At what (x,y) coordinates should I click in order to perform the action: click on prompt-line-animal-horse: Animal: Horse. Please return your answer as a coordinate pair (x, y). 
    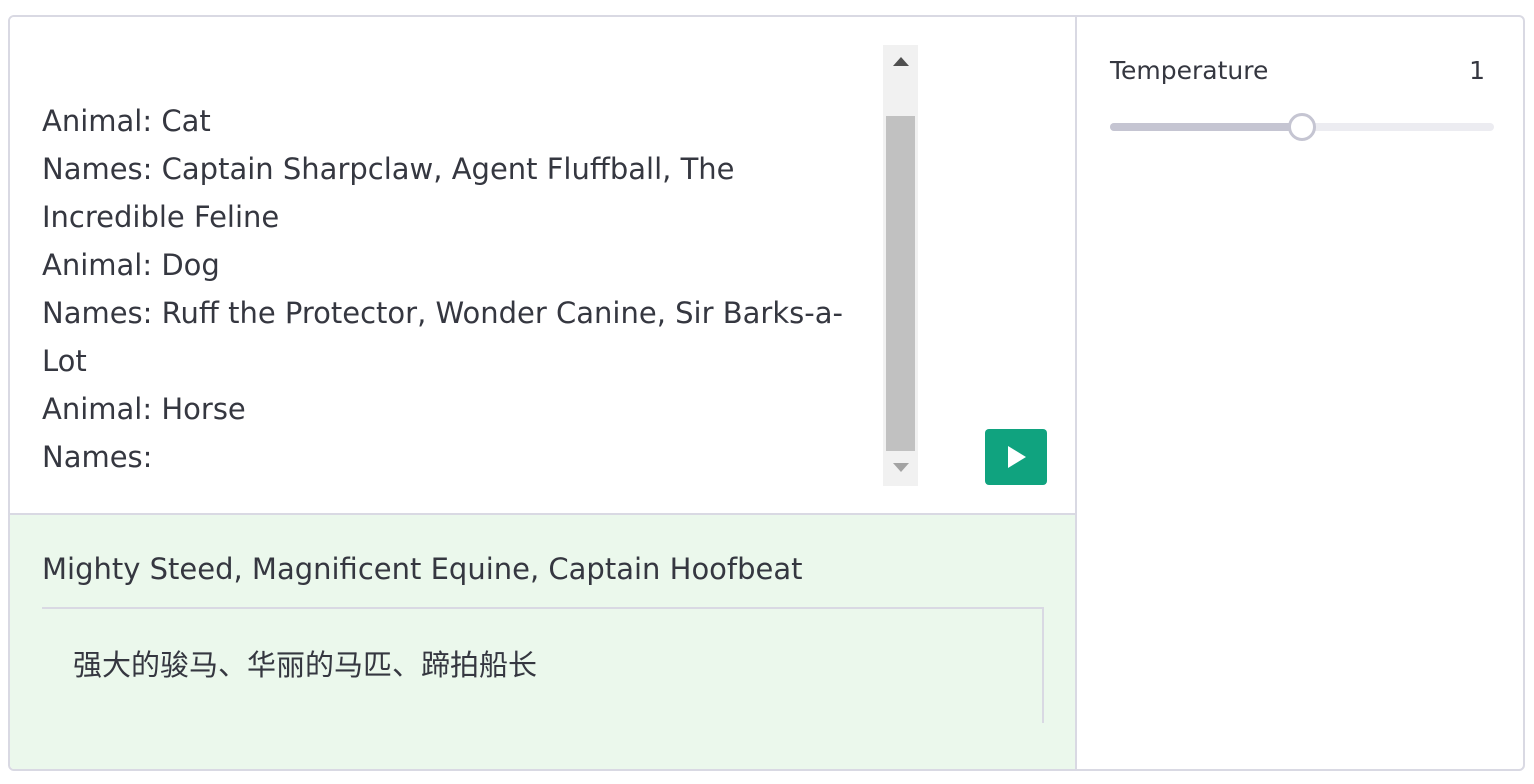
    Looking at the image, I should click on (144, 409).